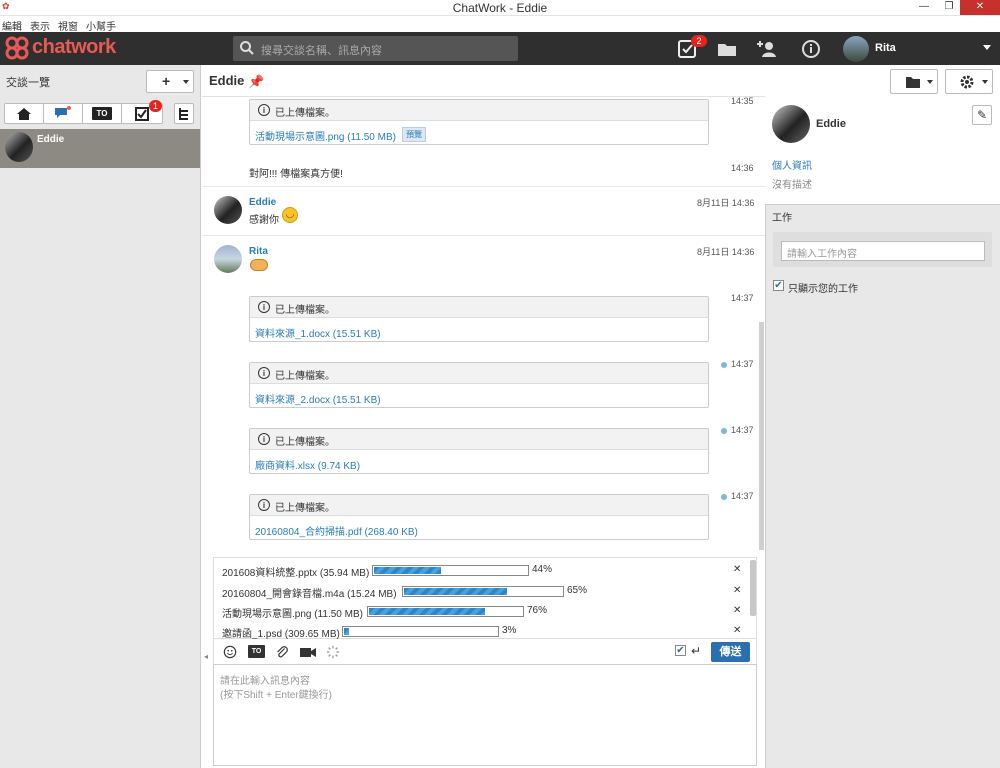 This screenshot has width=1000, height=768. What do you see at coordinates (987, 47) in the screenshot?
I see `user-menu-chevron-down-icon` at bounding box center [987, 47].